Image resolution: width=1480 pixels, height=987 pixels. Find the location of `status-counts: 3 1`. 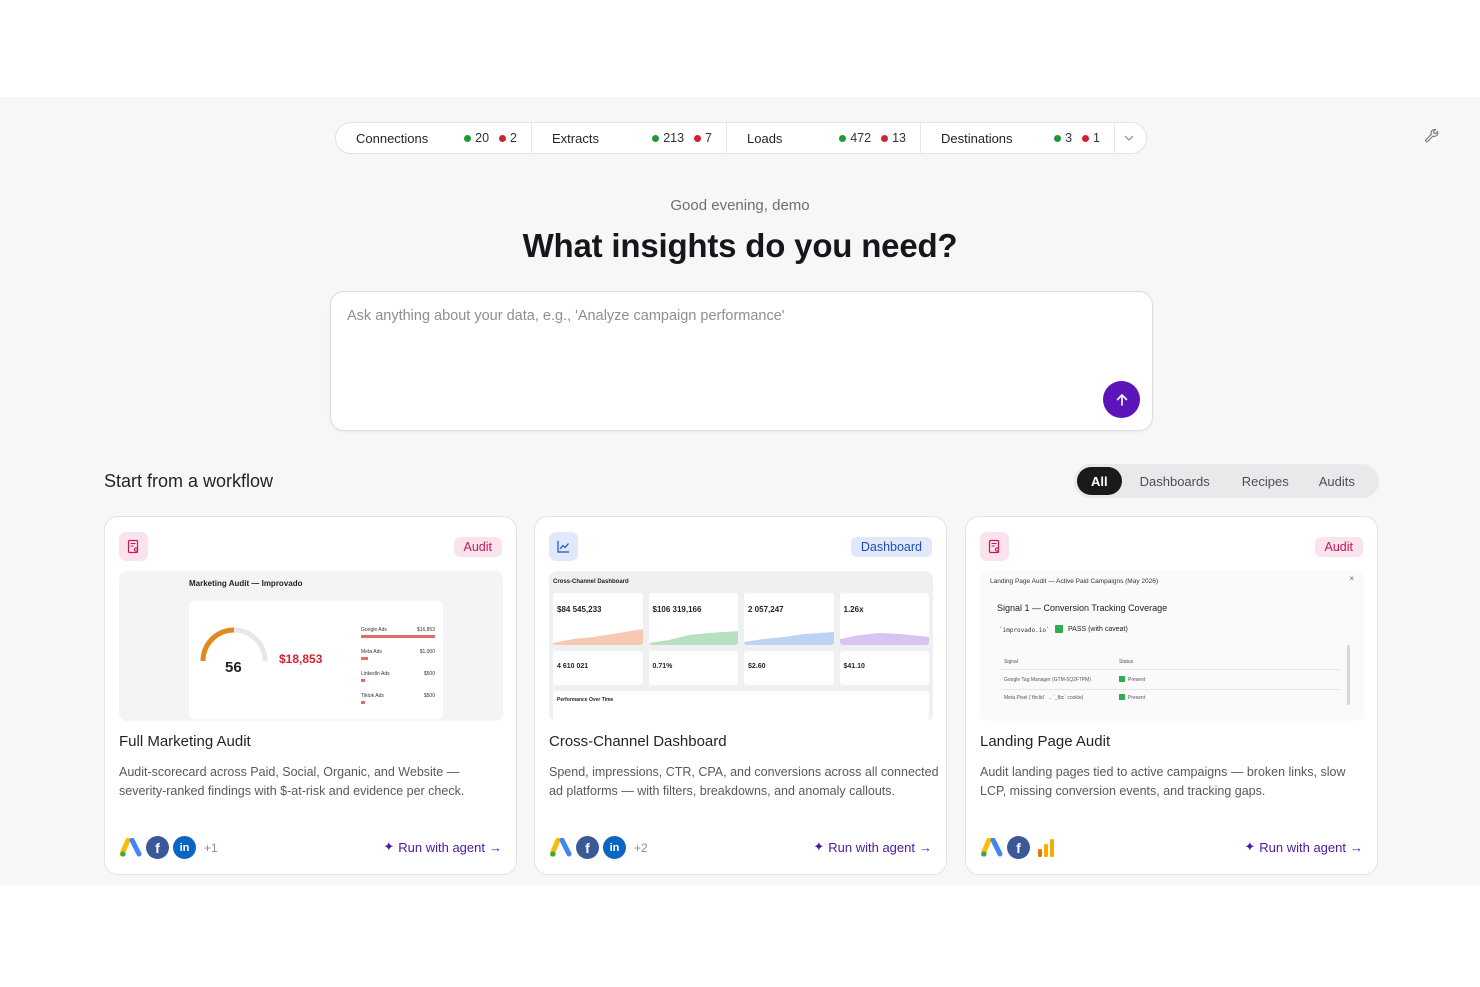

status-counts: 3 1 is located at coordinates (1077, 138).